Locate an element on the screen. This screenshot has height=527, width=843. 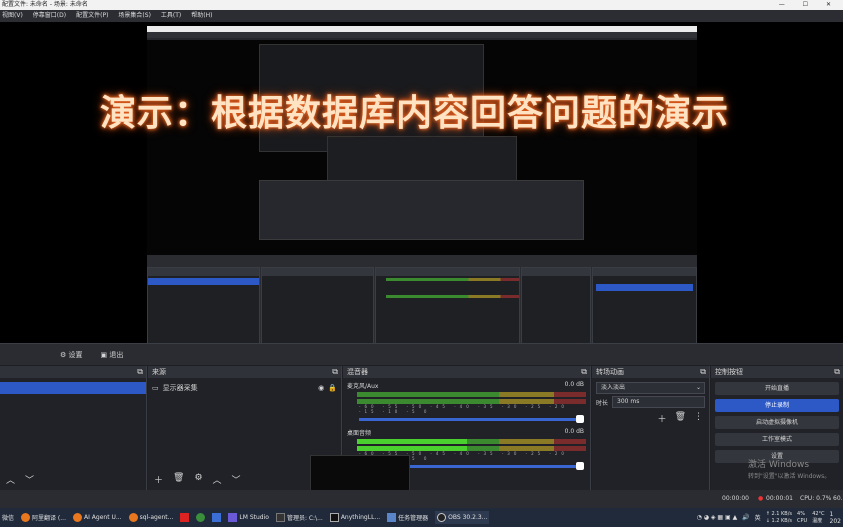
stop-recording-button: 停止录制 is located at coordinates (777, 405).